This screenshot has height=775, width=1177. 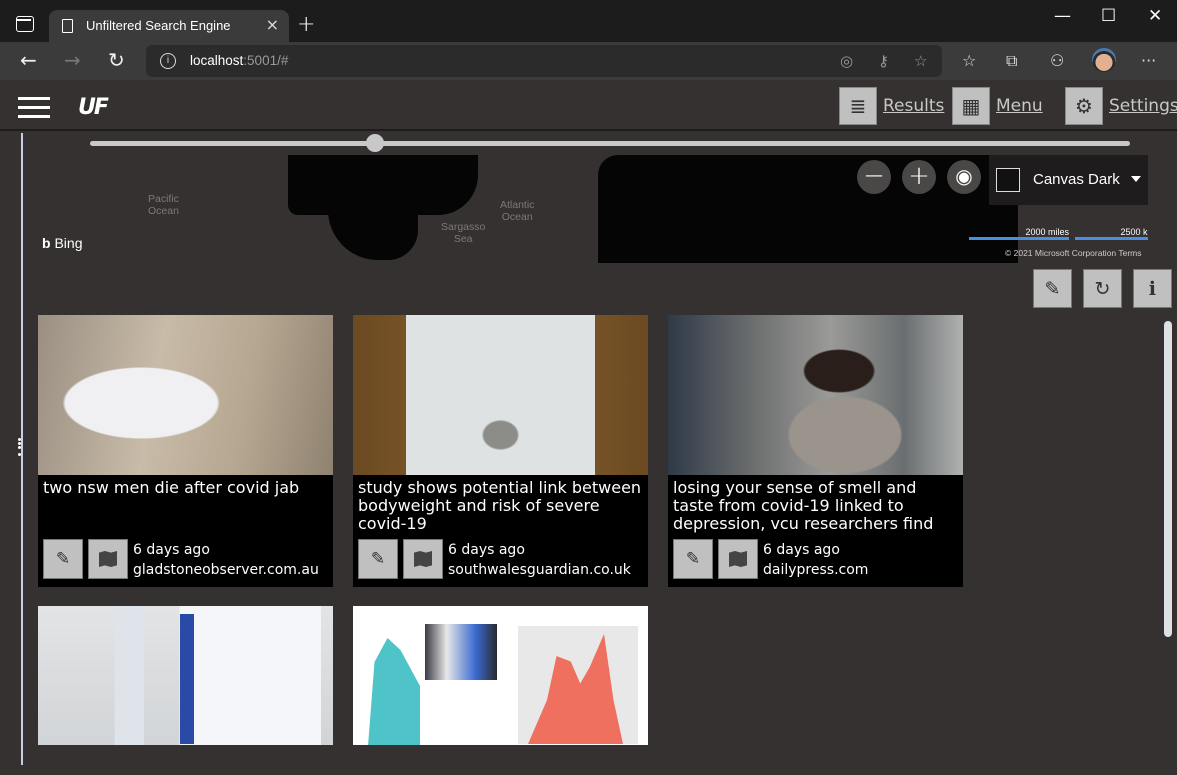 I want to click on info-button: ℹ, so click(x=1152, y=288).